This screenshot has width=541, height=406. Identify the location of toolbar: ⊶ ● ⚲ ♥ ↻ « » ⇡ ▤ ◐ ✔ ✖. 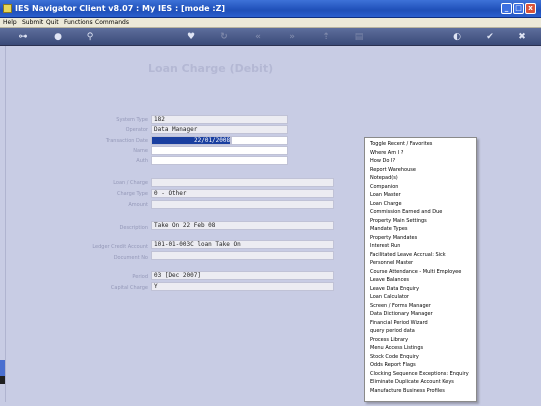
(270, 37).